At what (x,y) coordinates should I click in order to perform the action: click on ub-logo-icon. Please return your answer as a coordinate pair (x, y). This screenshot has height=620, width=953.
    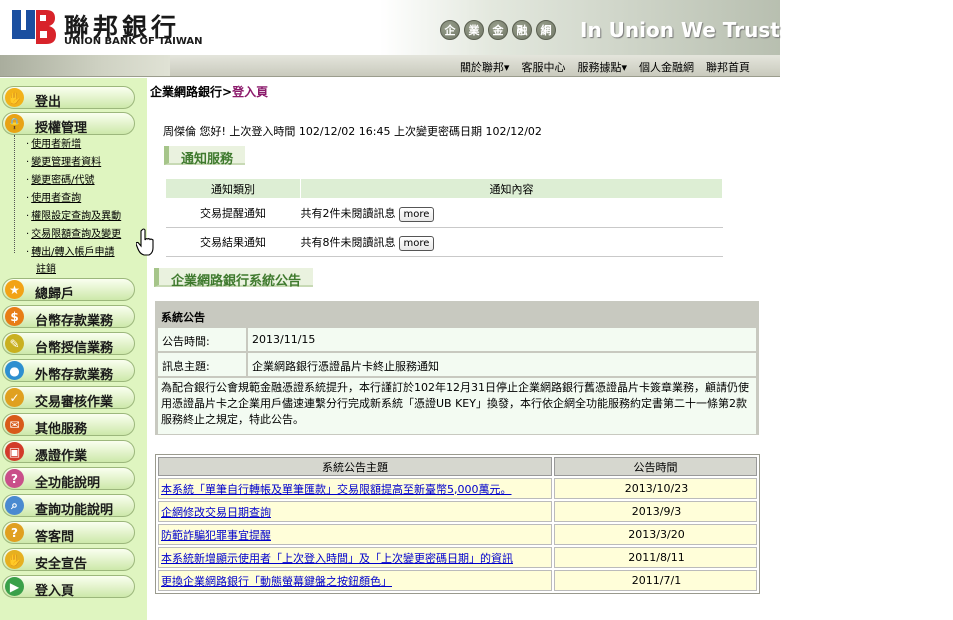
    Looking at the image, I should click on (34, 27).